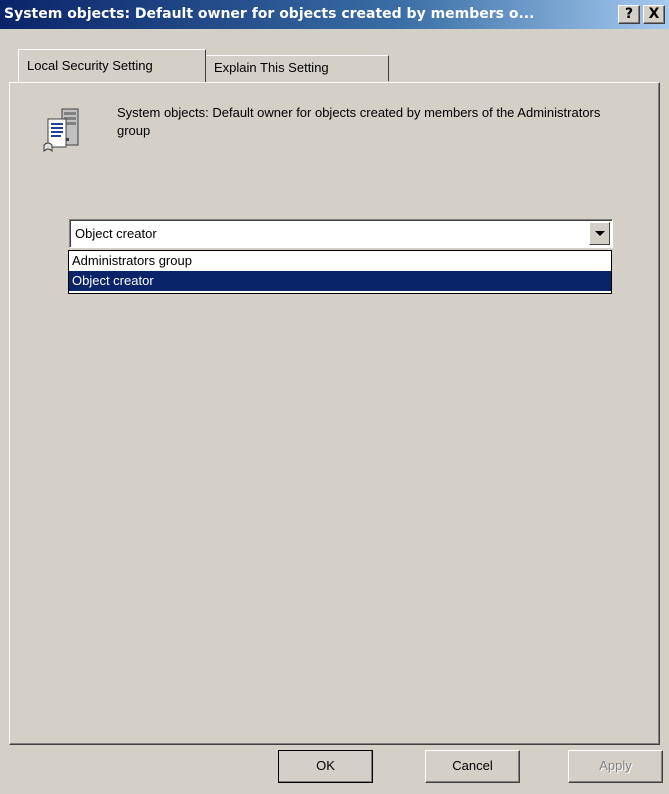  I want to click on combobox-dropdown-list: Administrators group Object creator, so click(340, 272).